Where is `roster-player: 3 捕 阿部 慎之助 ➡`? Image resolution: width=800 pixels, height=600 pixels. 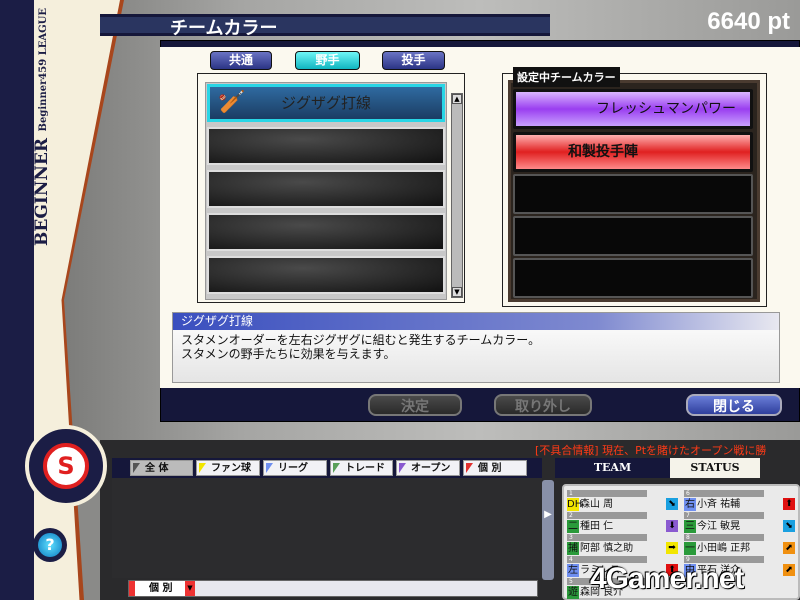 roster-player: 3 捕 阿部 慎之助 ➡ is located at coordinates (624, 545).